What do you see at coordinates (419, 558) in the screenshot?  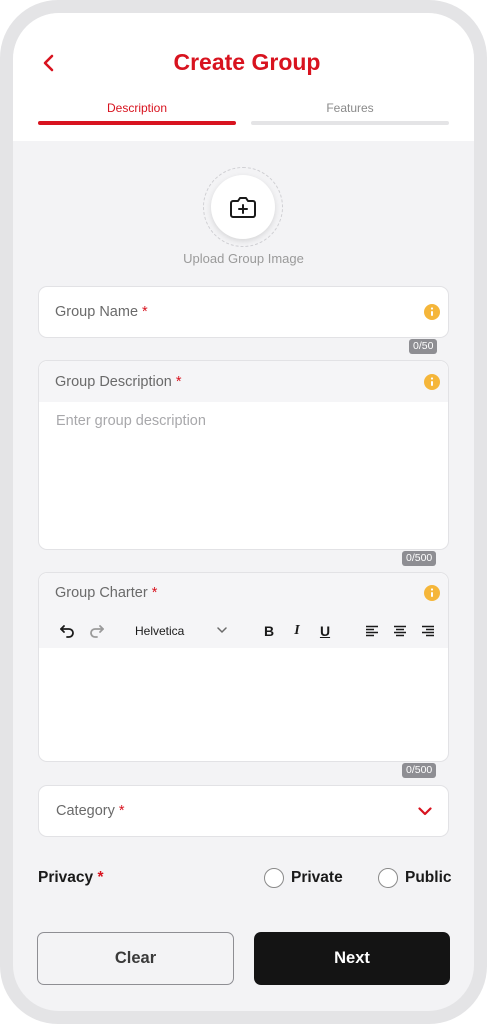 I see `group-description-counter: 0/500` at bounding box center [419, 558].